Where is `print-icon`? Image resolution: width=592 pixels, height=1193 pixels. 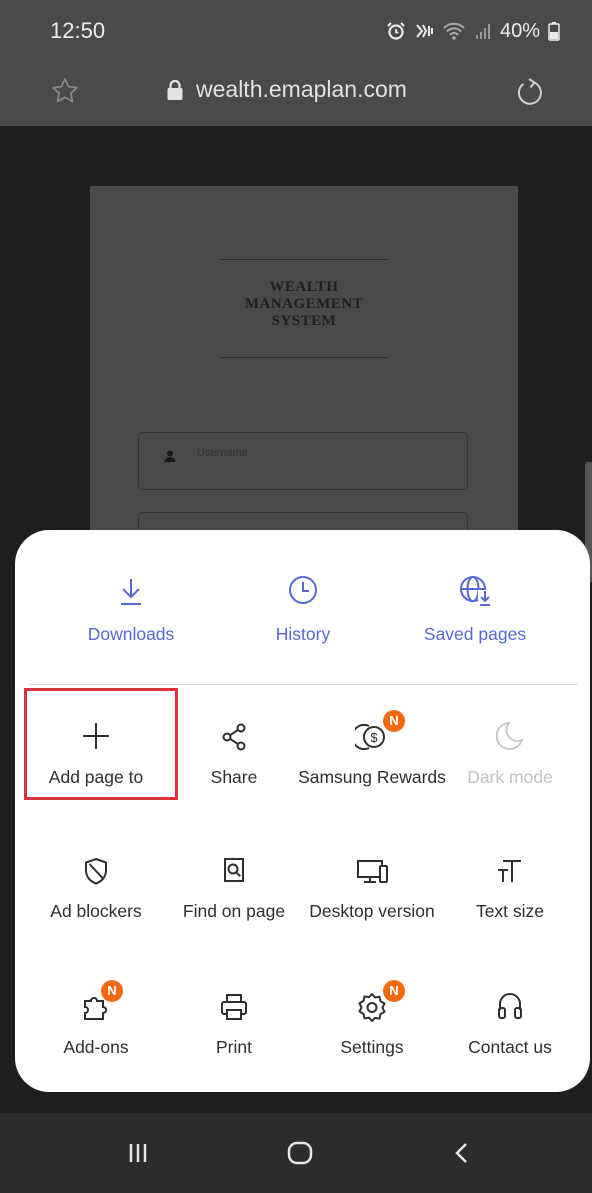
print-icon is located at coordinates (234, 1007).